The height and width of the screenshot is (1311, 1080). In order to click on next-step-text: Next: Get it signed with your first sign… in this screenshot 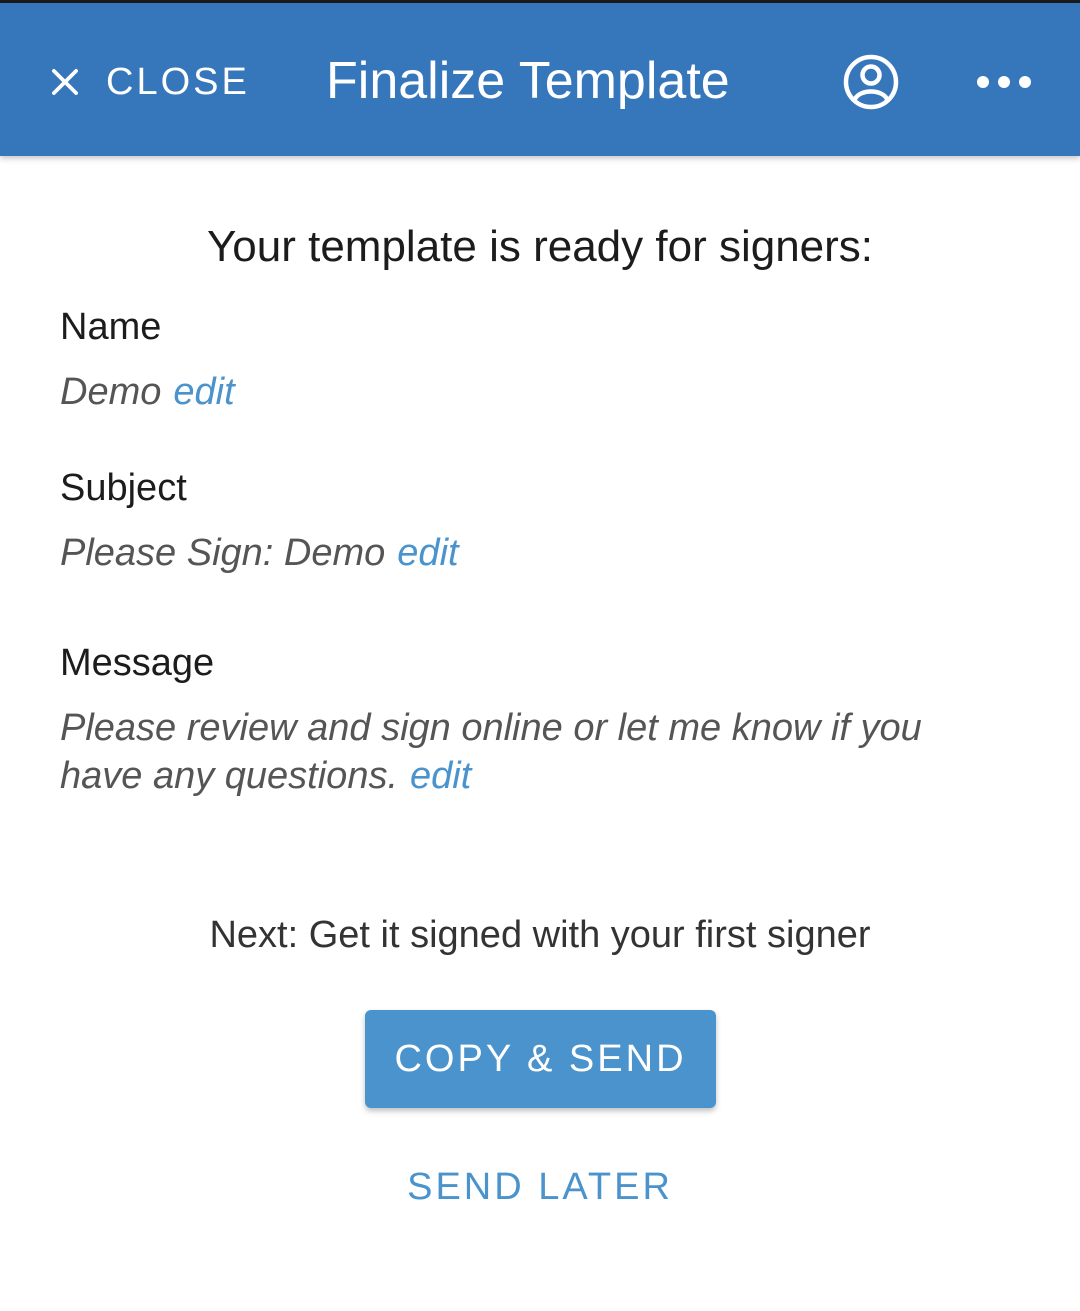, I will do `click(540, 935)`.